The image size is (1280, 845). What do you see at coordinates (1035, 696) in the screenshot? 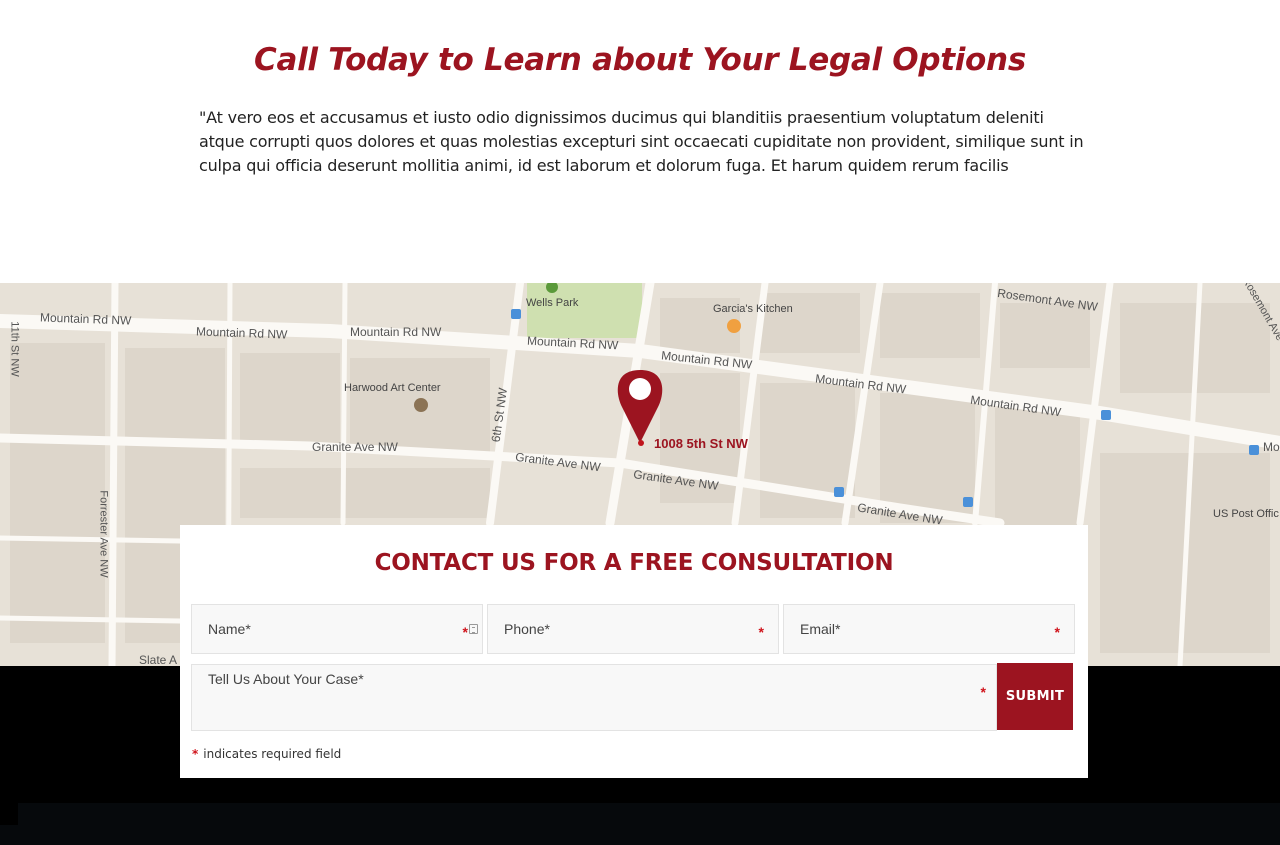
I see `submit-button: SUBMIT` at bounding box center [1035, 696].